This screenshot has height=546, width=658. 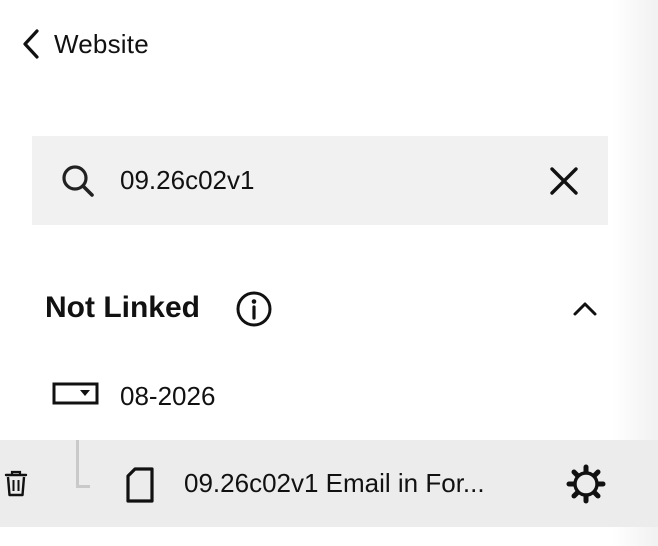 What do you see at coordinates (31, 44) in the screenshot?
I see `chevron-left-icon` at bounding box center [31, 44].